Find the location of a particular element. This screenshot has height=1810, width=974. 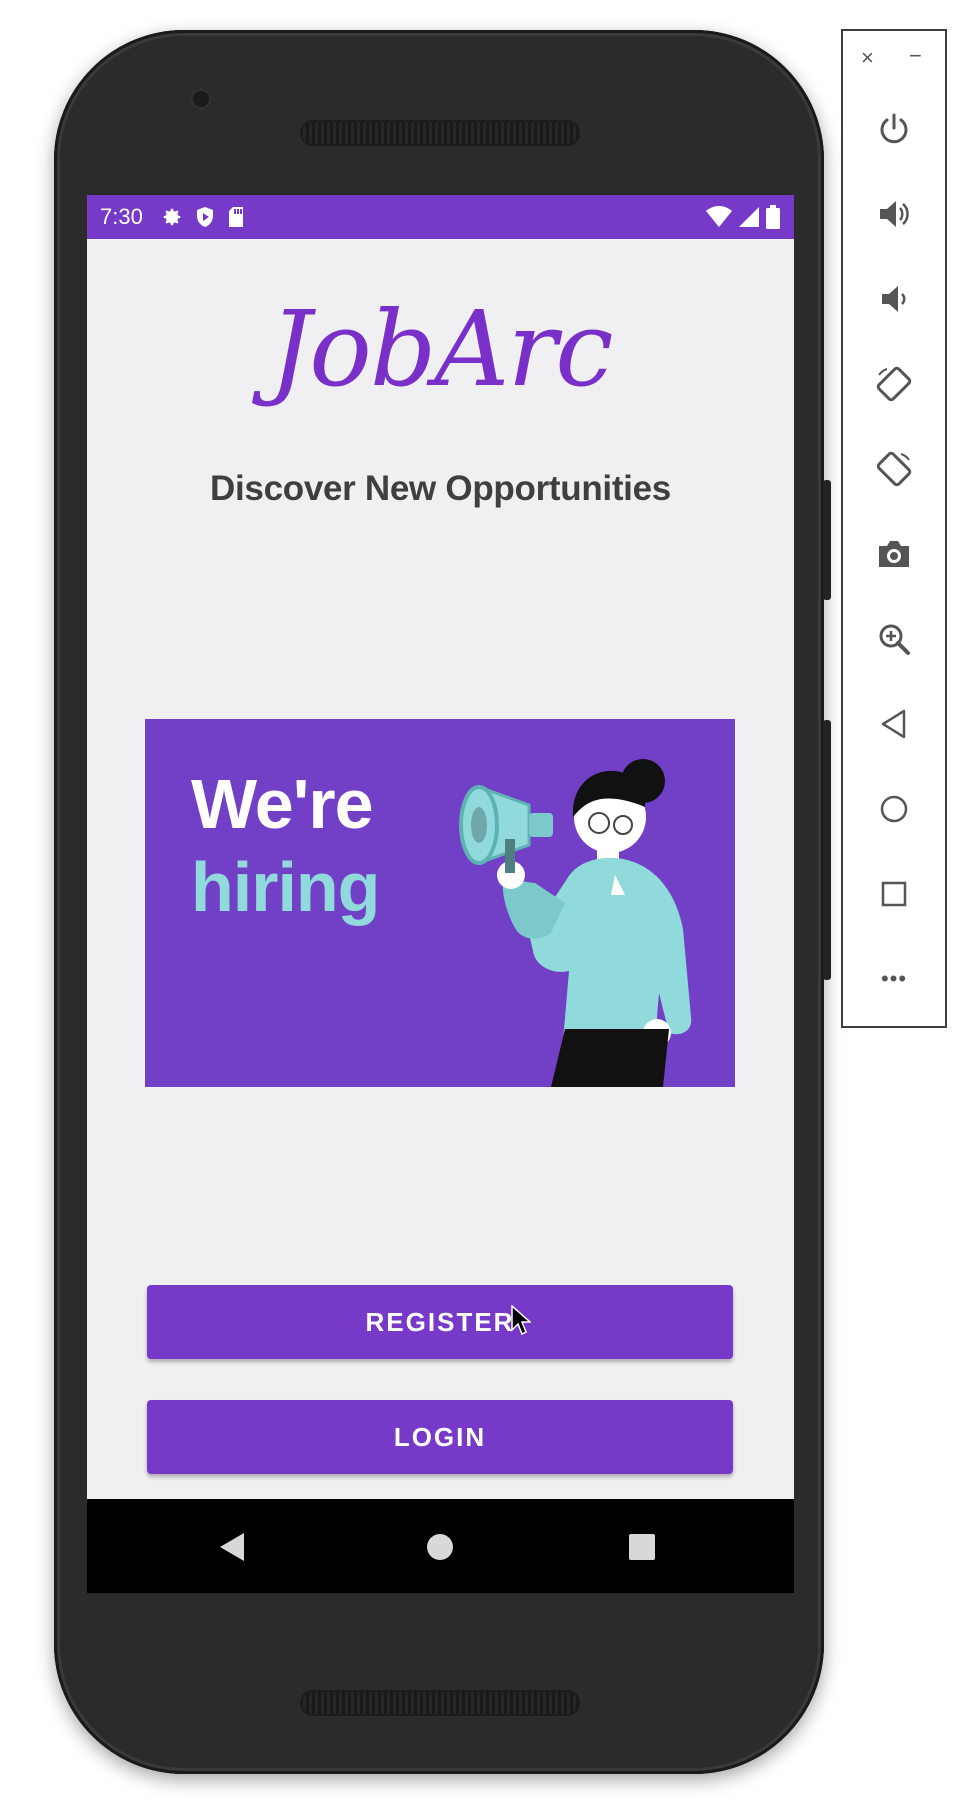

signal-icon is located at coordinates (749, 217).